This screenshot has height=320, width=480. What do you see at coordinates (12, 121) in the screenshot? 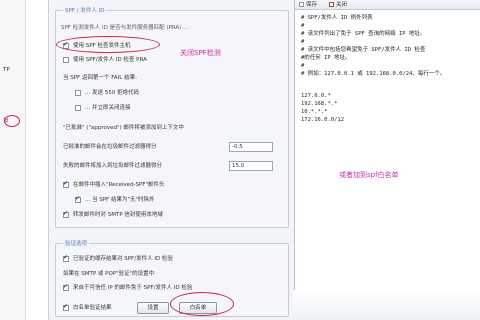
I see `sidebar-highlight-circle` at bounding box center [12, 121].